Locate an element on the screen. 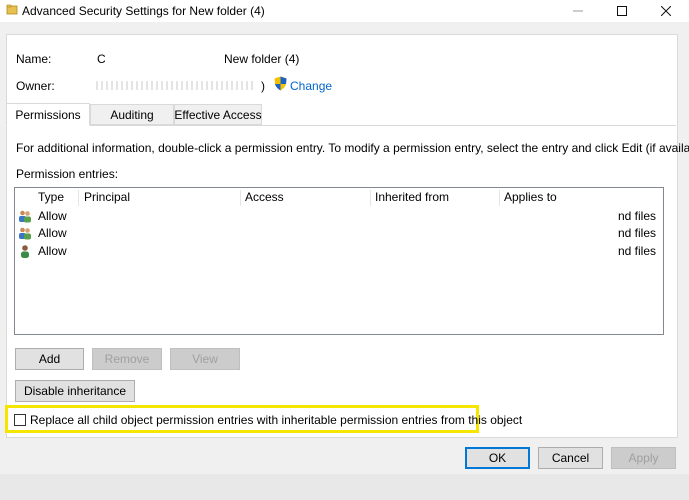 The image size is (689, 500). name-value-start: C is located at coordinates (101, 59).